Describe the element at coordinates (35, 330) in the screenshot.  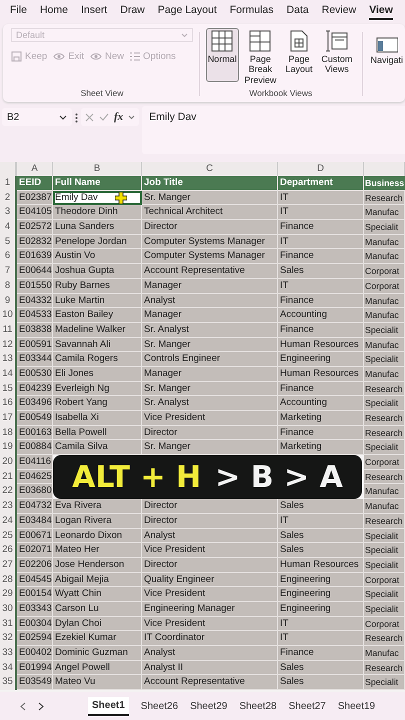
I see `table-cell: E03838` at that location.